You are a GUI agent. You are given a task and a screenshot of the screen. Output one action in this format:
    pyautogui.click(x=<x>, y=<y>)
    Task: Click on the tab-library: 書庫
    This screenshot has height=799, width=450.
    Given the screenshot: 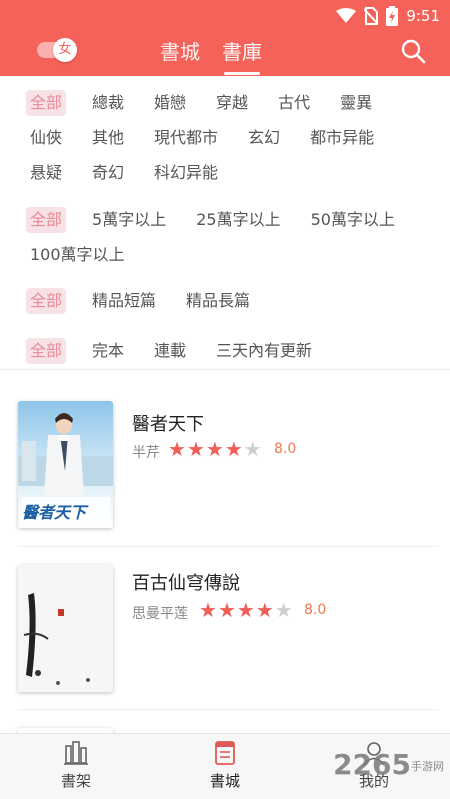 What is the action you would take?
    pyautogui.click(x=242, y=55)
    